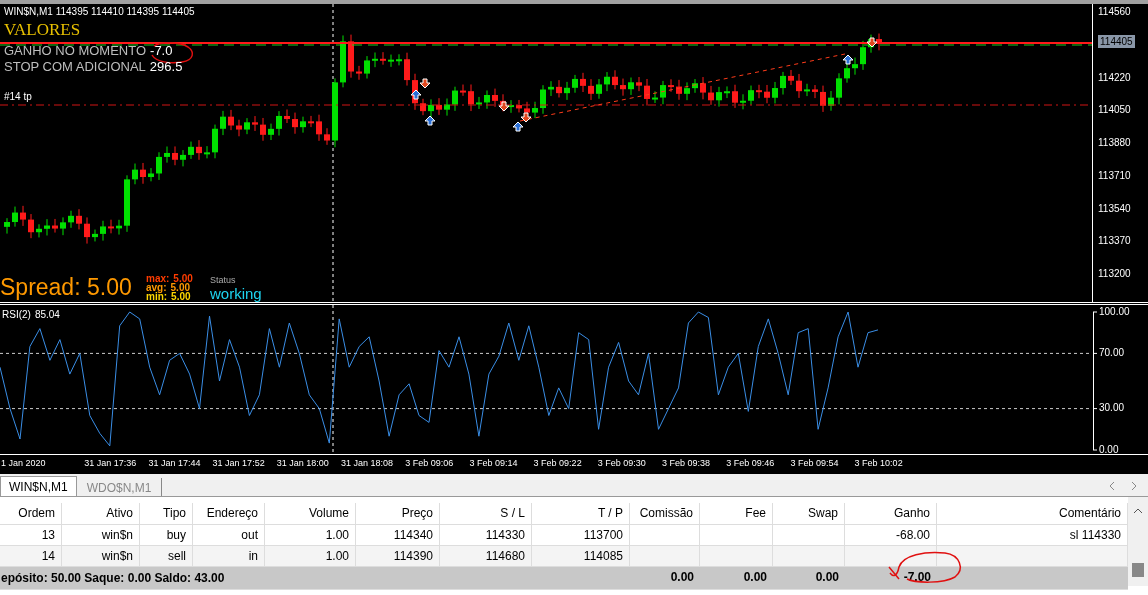  What do you see at coordinates (229, 535) in the screenshot?
I see `table-cell: out` at bounding box center [229, 535].